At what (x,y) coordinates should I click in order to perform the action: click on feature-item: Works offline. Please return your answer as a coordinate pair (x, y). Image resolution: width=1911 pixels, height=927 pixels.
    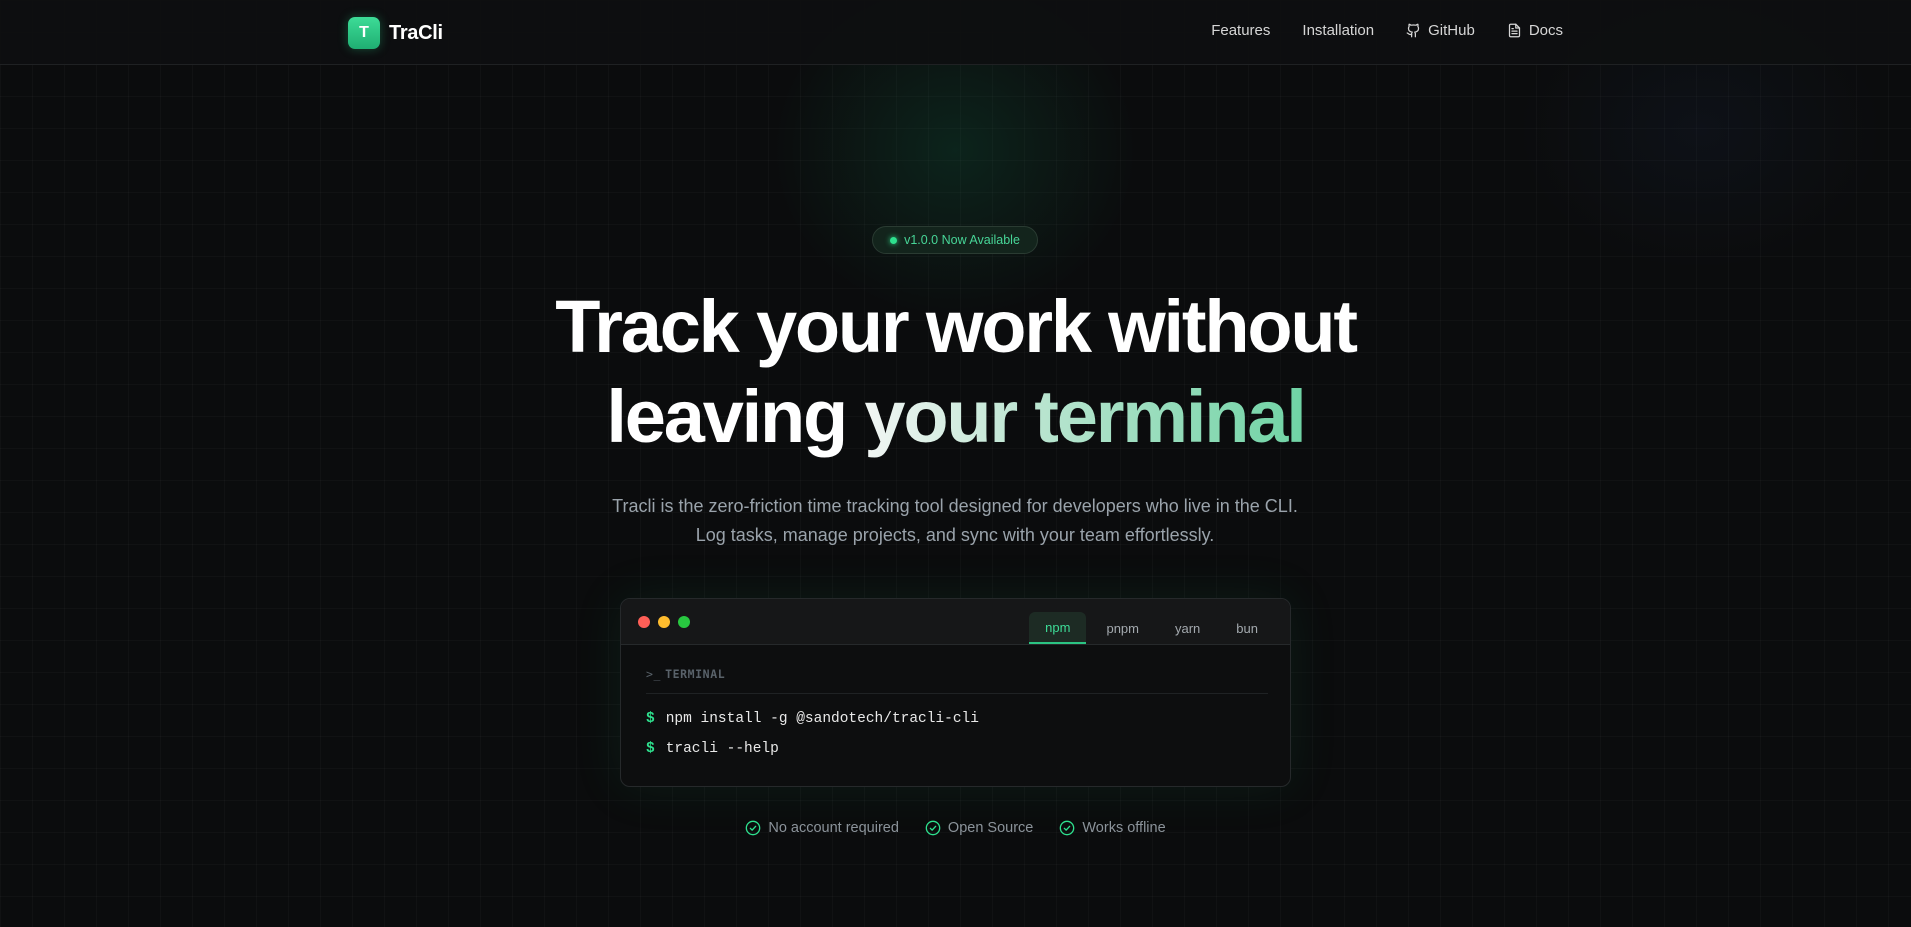
    Looking at the image, I should click on (1112, 828).